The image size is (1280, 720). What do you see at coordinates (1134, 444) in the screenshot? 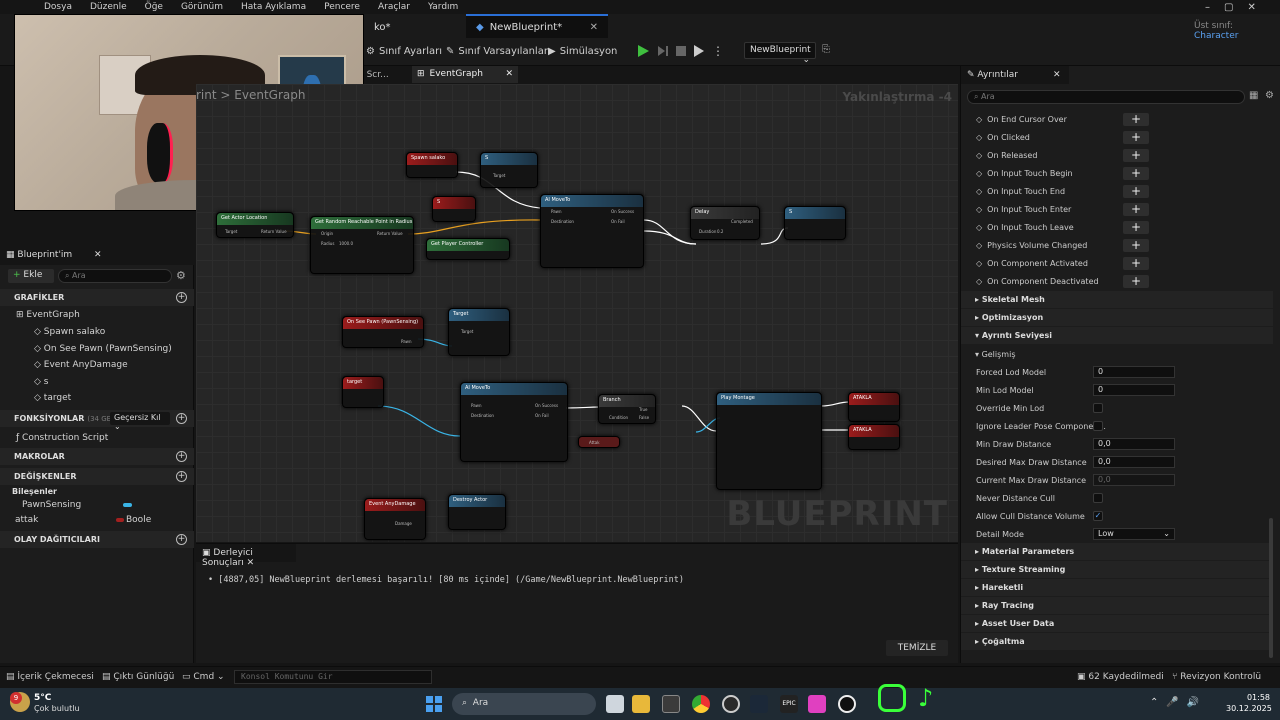
I see `min-draw-input: 0,0` at bounding box center [1134, 444].